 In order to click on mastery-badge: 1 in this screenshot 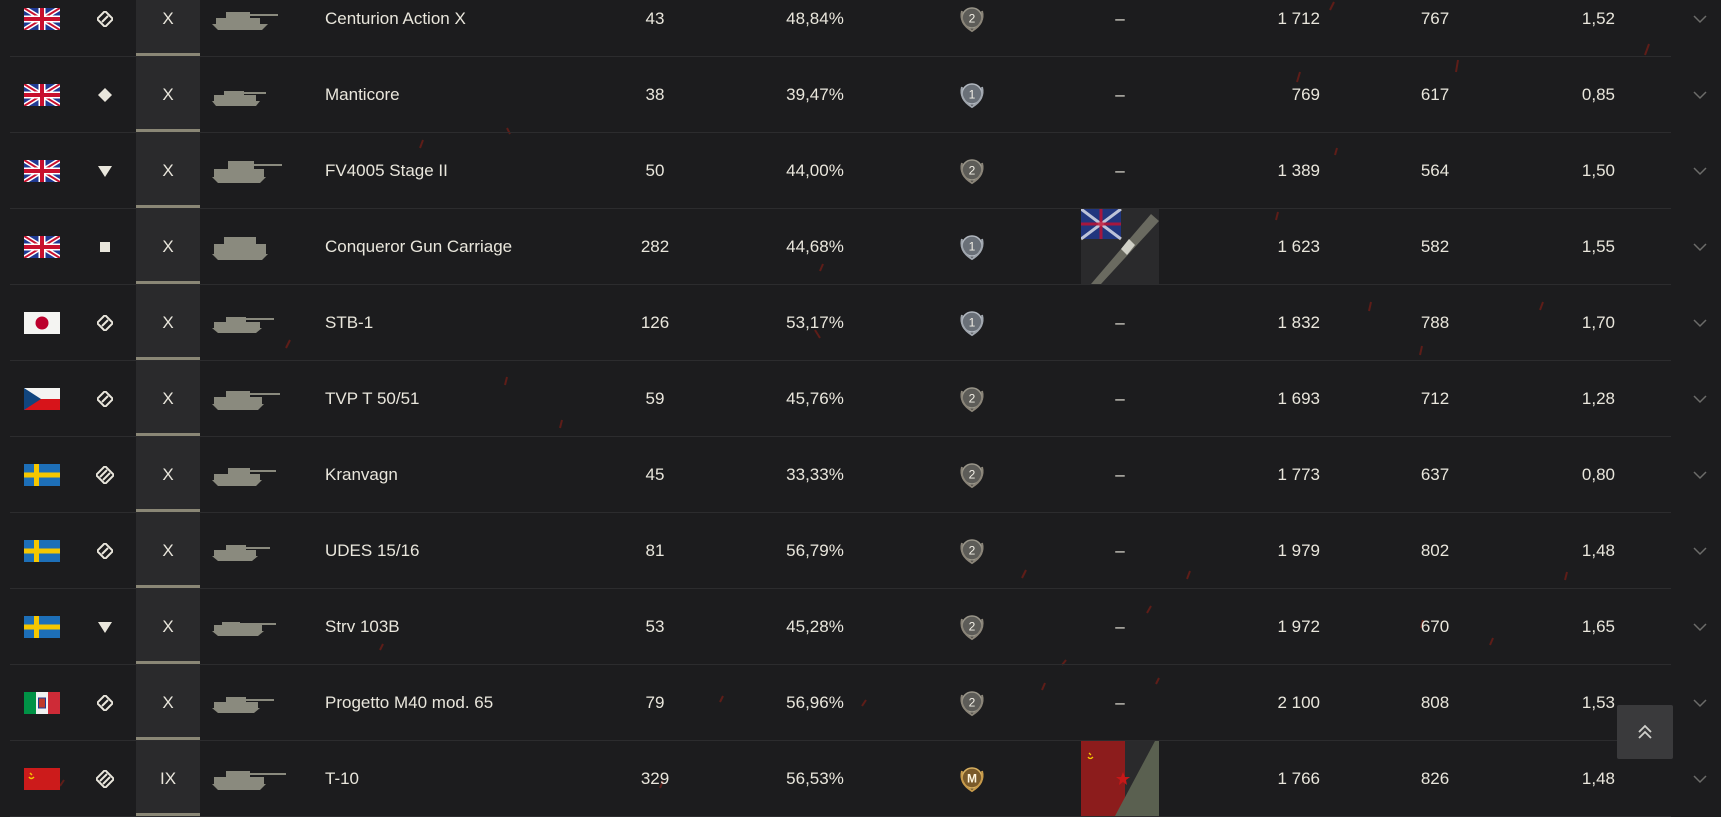, I will do `click(972, 94)`.